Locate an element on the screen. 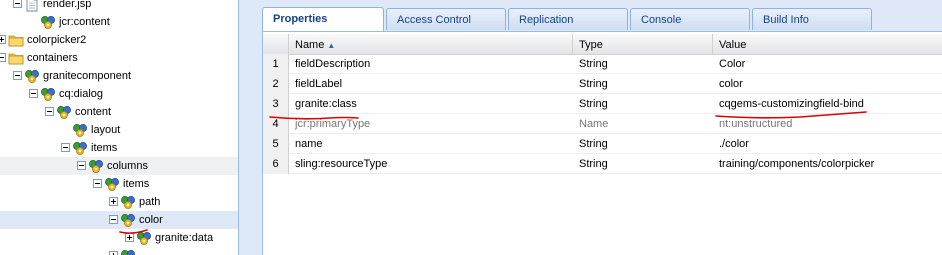  cell-name: jcr:primaryType is located at coordinates (431, 124).